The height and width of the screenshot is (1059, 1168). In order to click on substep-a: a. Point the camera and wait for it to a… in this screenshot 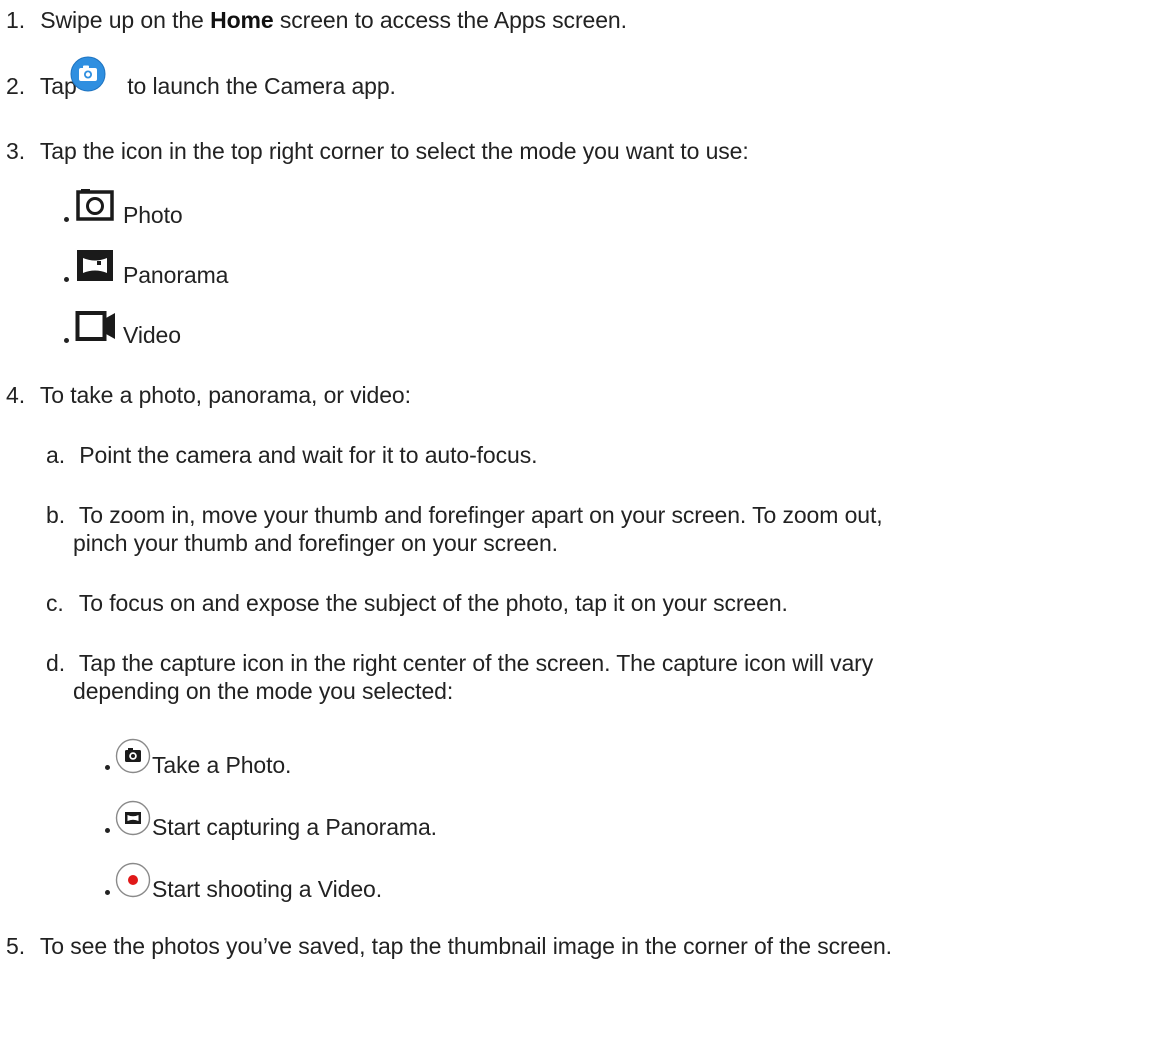, I will do `click(292, 455)`.